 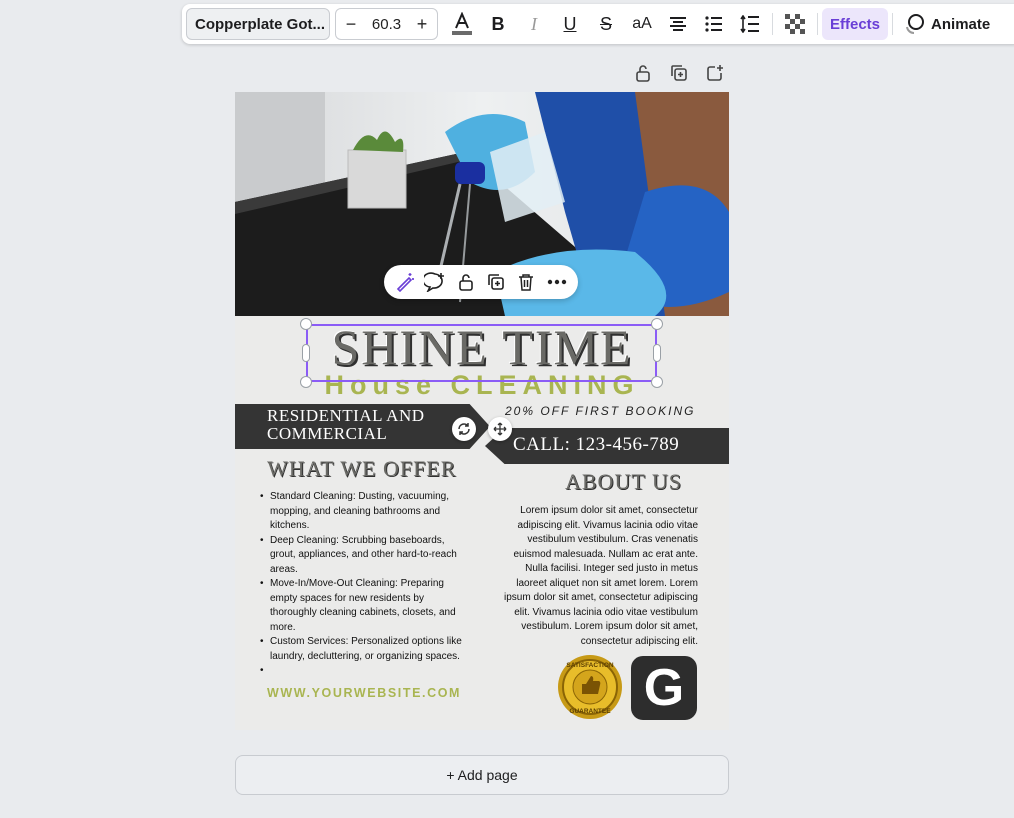 I want to click on align-button, so click(x=678, y=24).